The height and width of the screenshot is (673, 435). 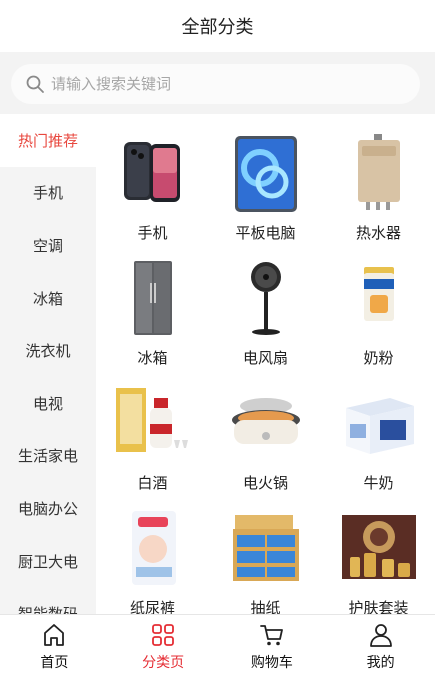 I want to click on sidebar-item-label: 智能数码, so click(x=48, y=608).